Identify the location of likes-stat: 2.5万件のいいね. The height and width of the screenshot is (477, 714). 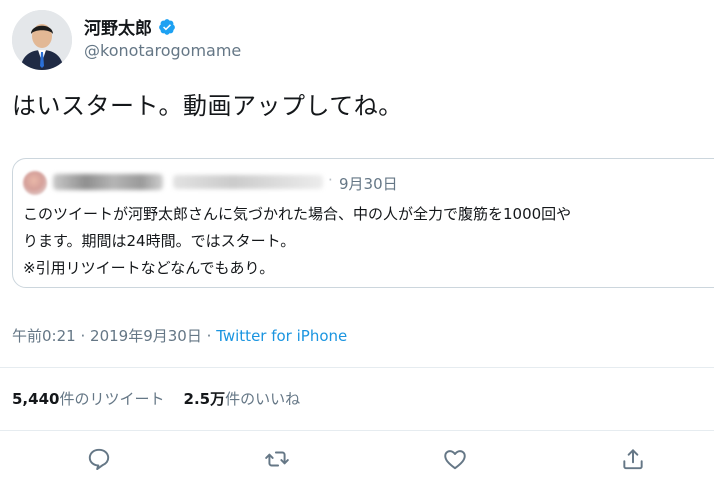
(242, 399).